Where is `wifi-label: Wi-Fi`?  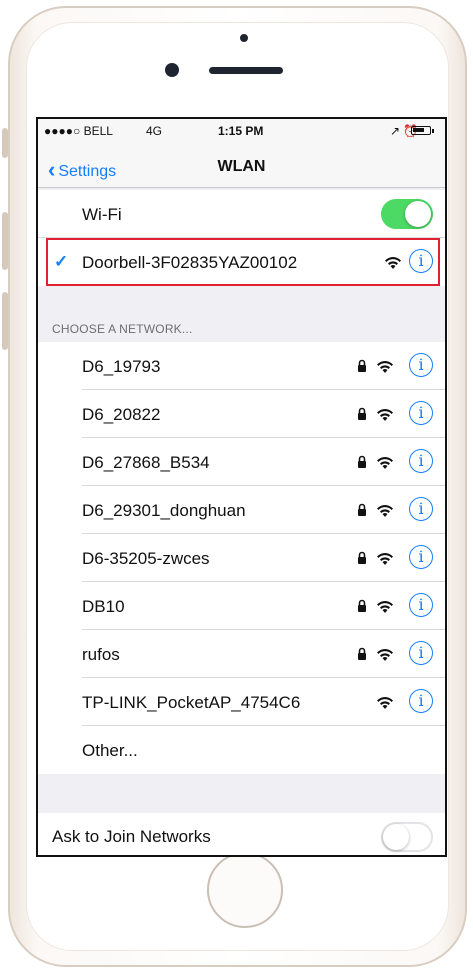 wifi-label: Wi-Fi is located at coordinates (102, 214).